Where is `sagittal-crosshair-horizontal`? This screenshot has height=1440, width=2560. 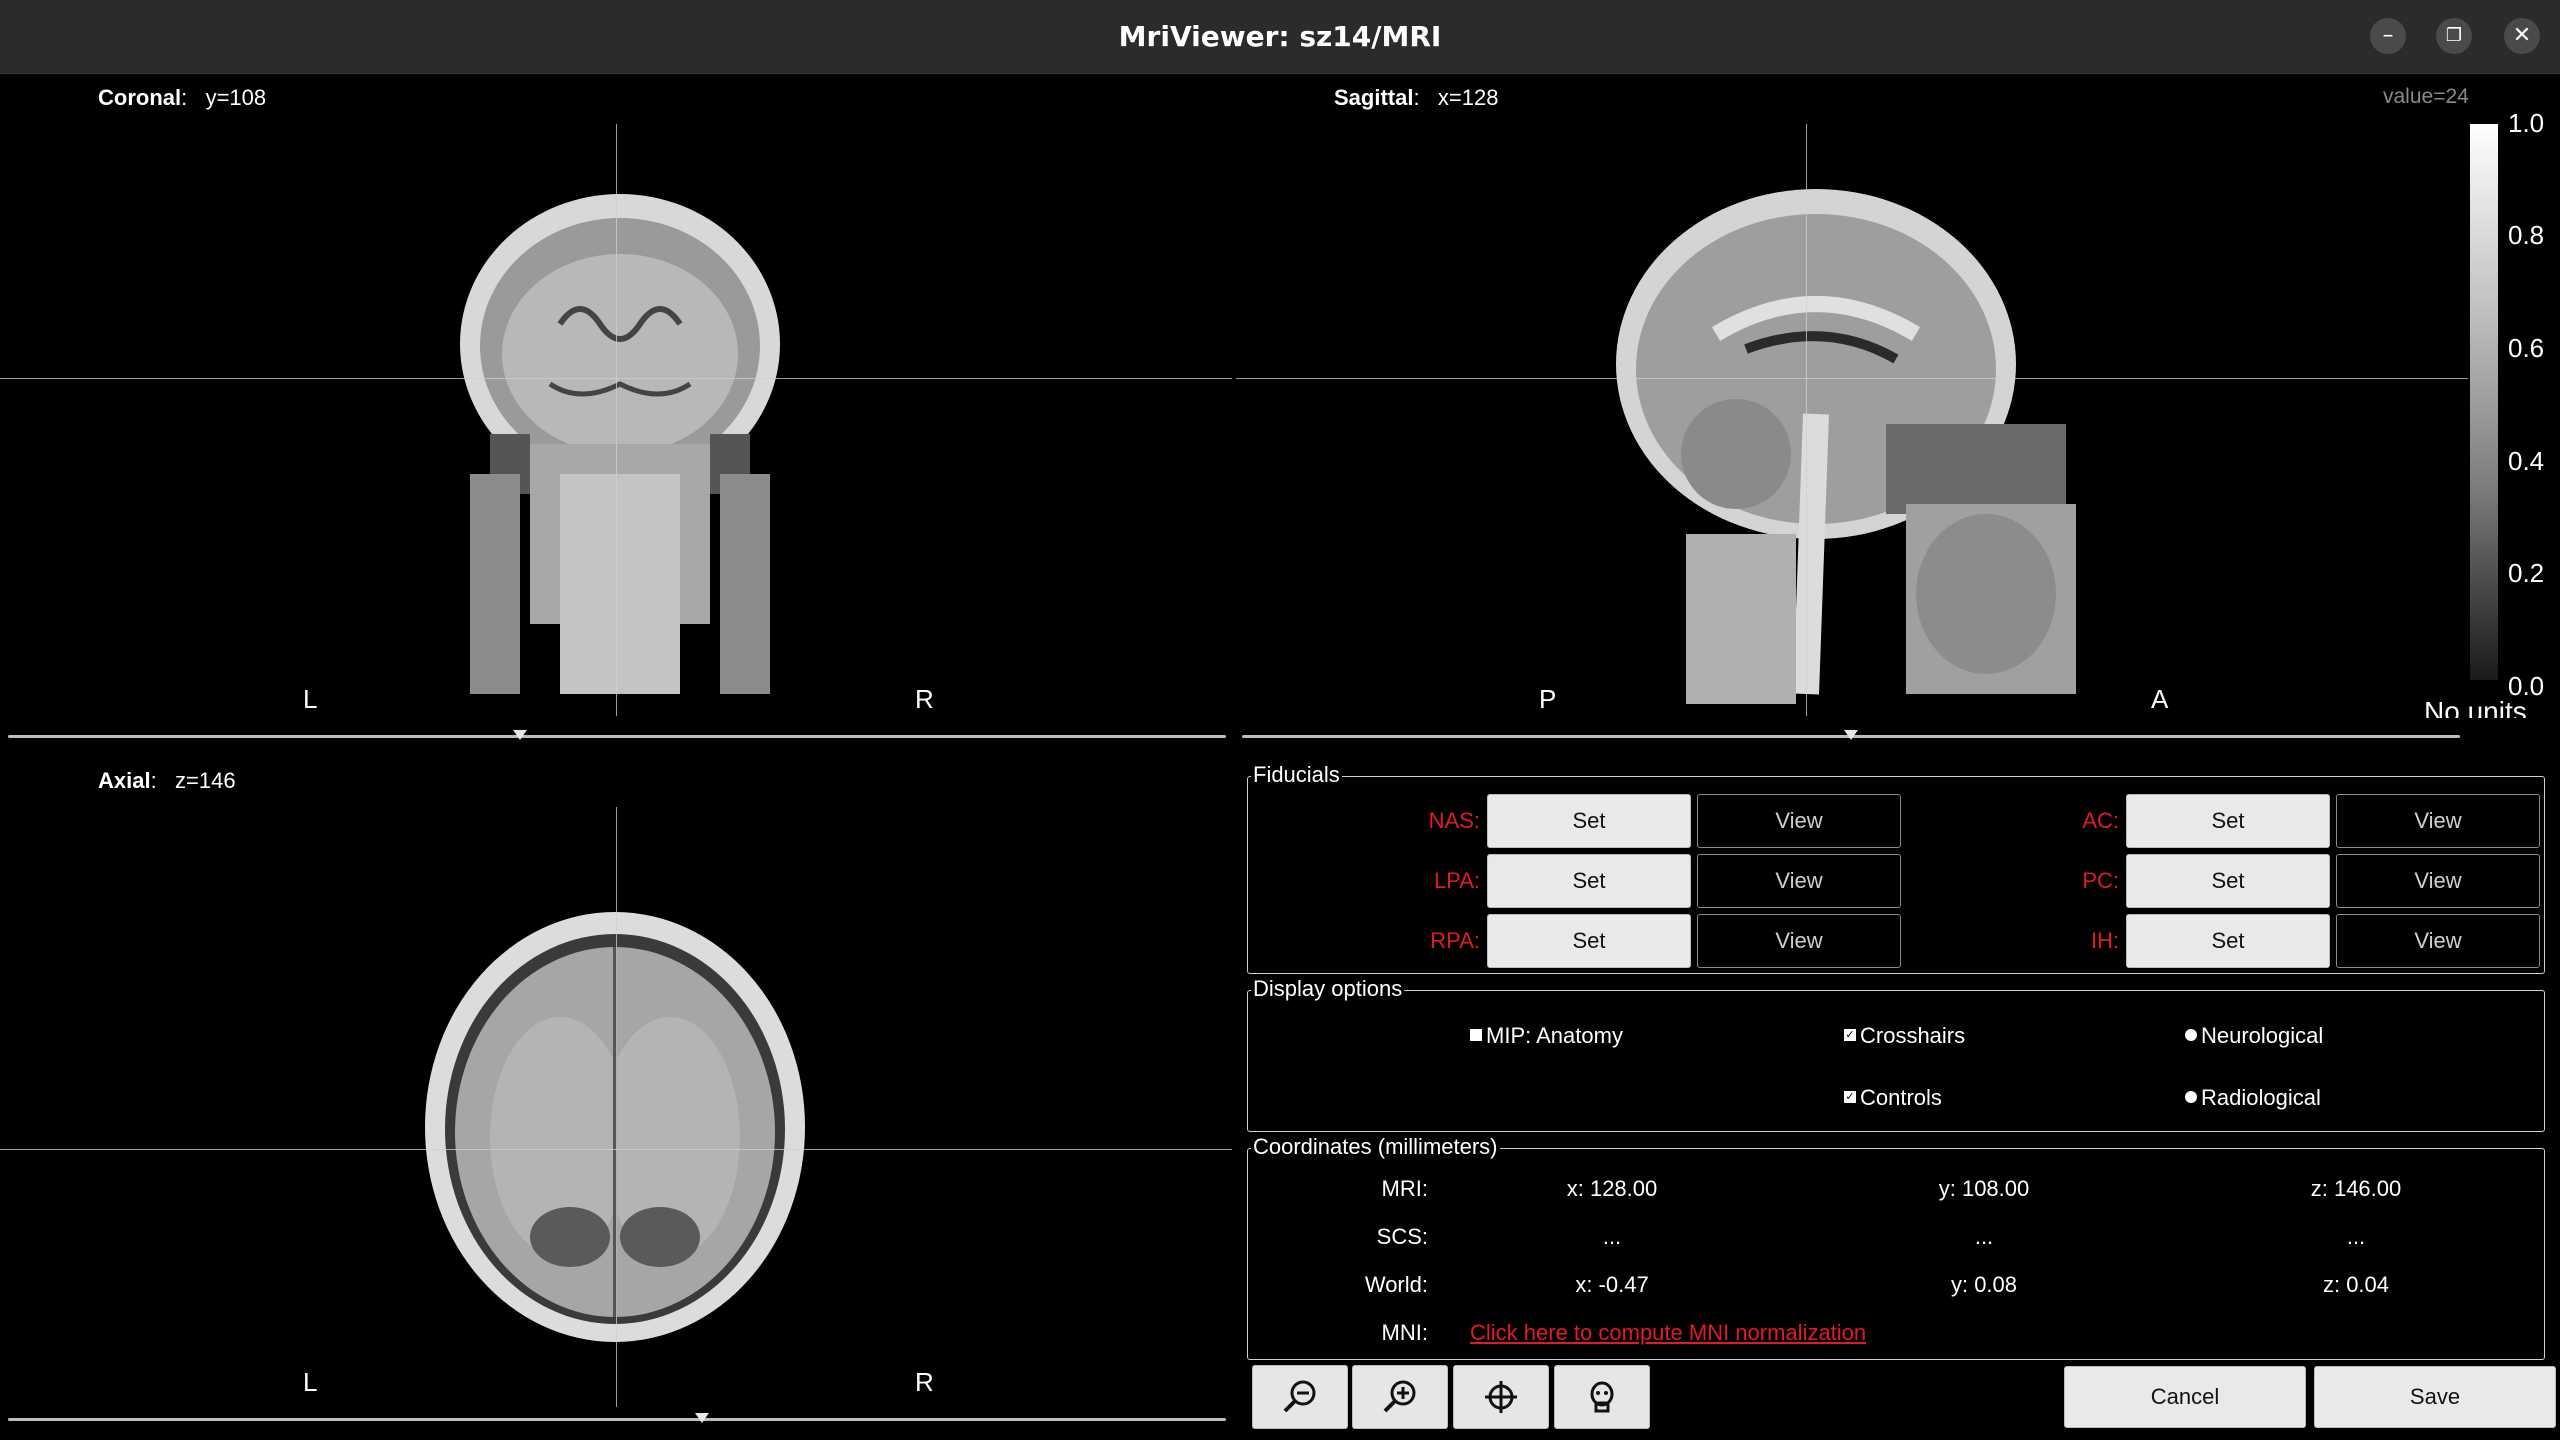
sagittal-crosshair-horizontal is located at coordinates (1852, 378).